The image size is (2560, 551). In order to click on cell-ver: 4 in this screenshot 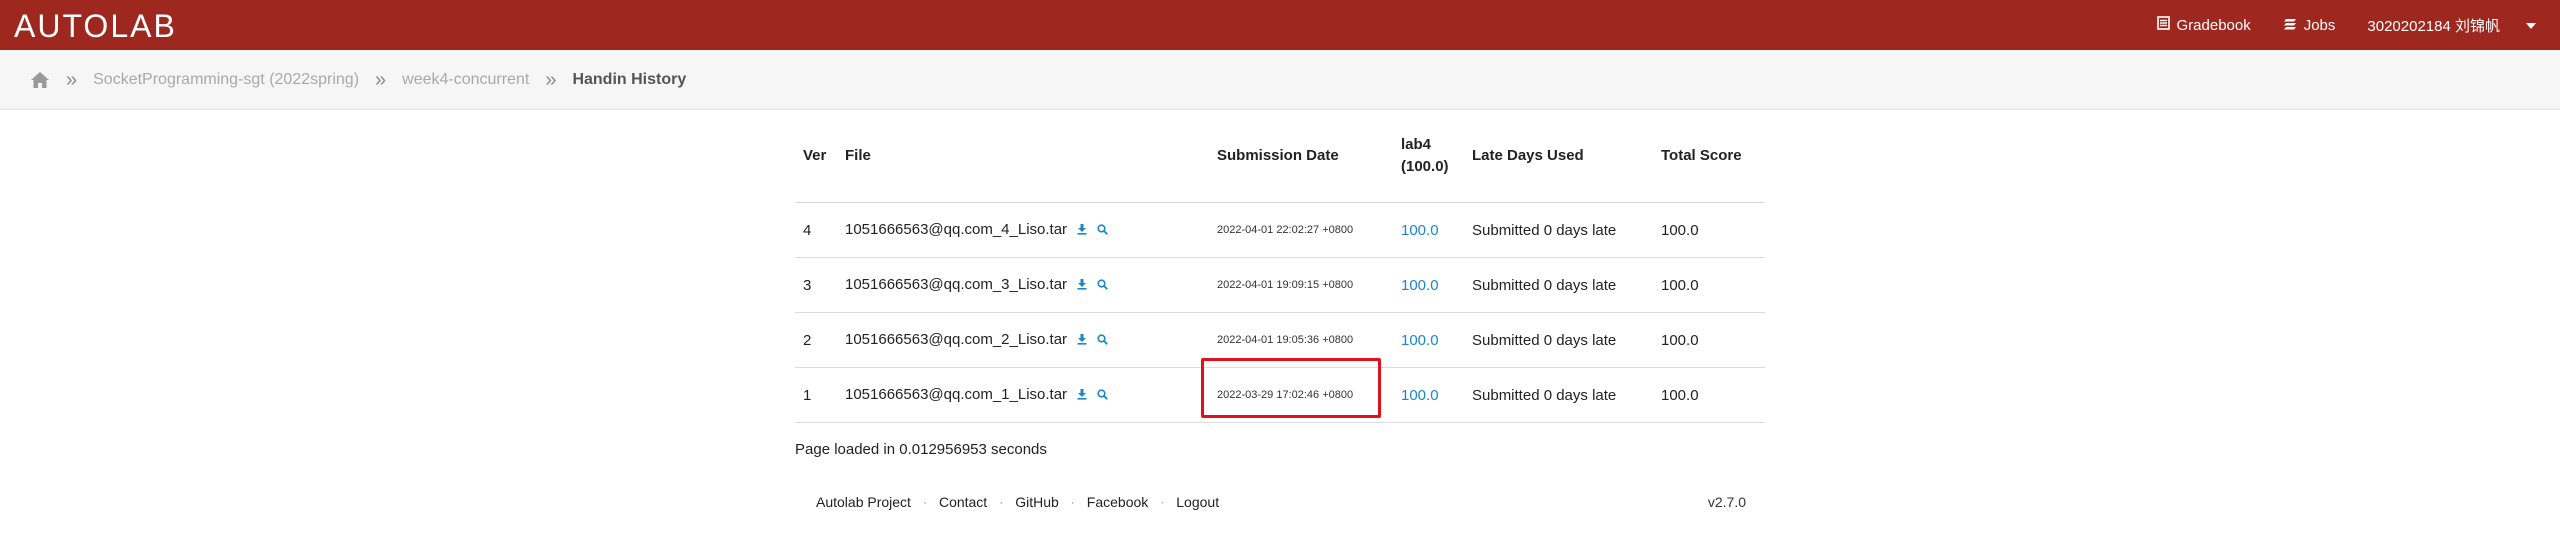, I will do `click(816, 230)`.